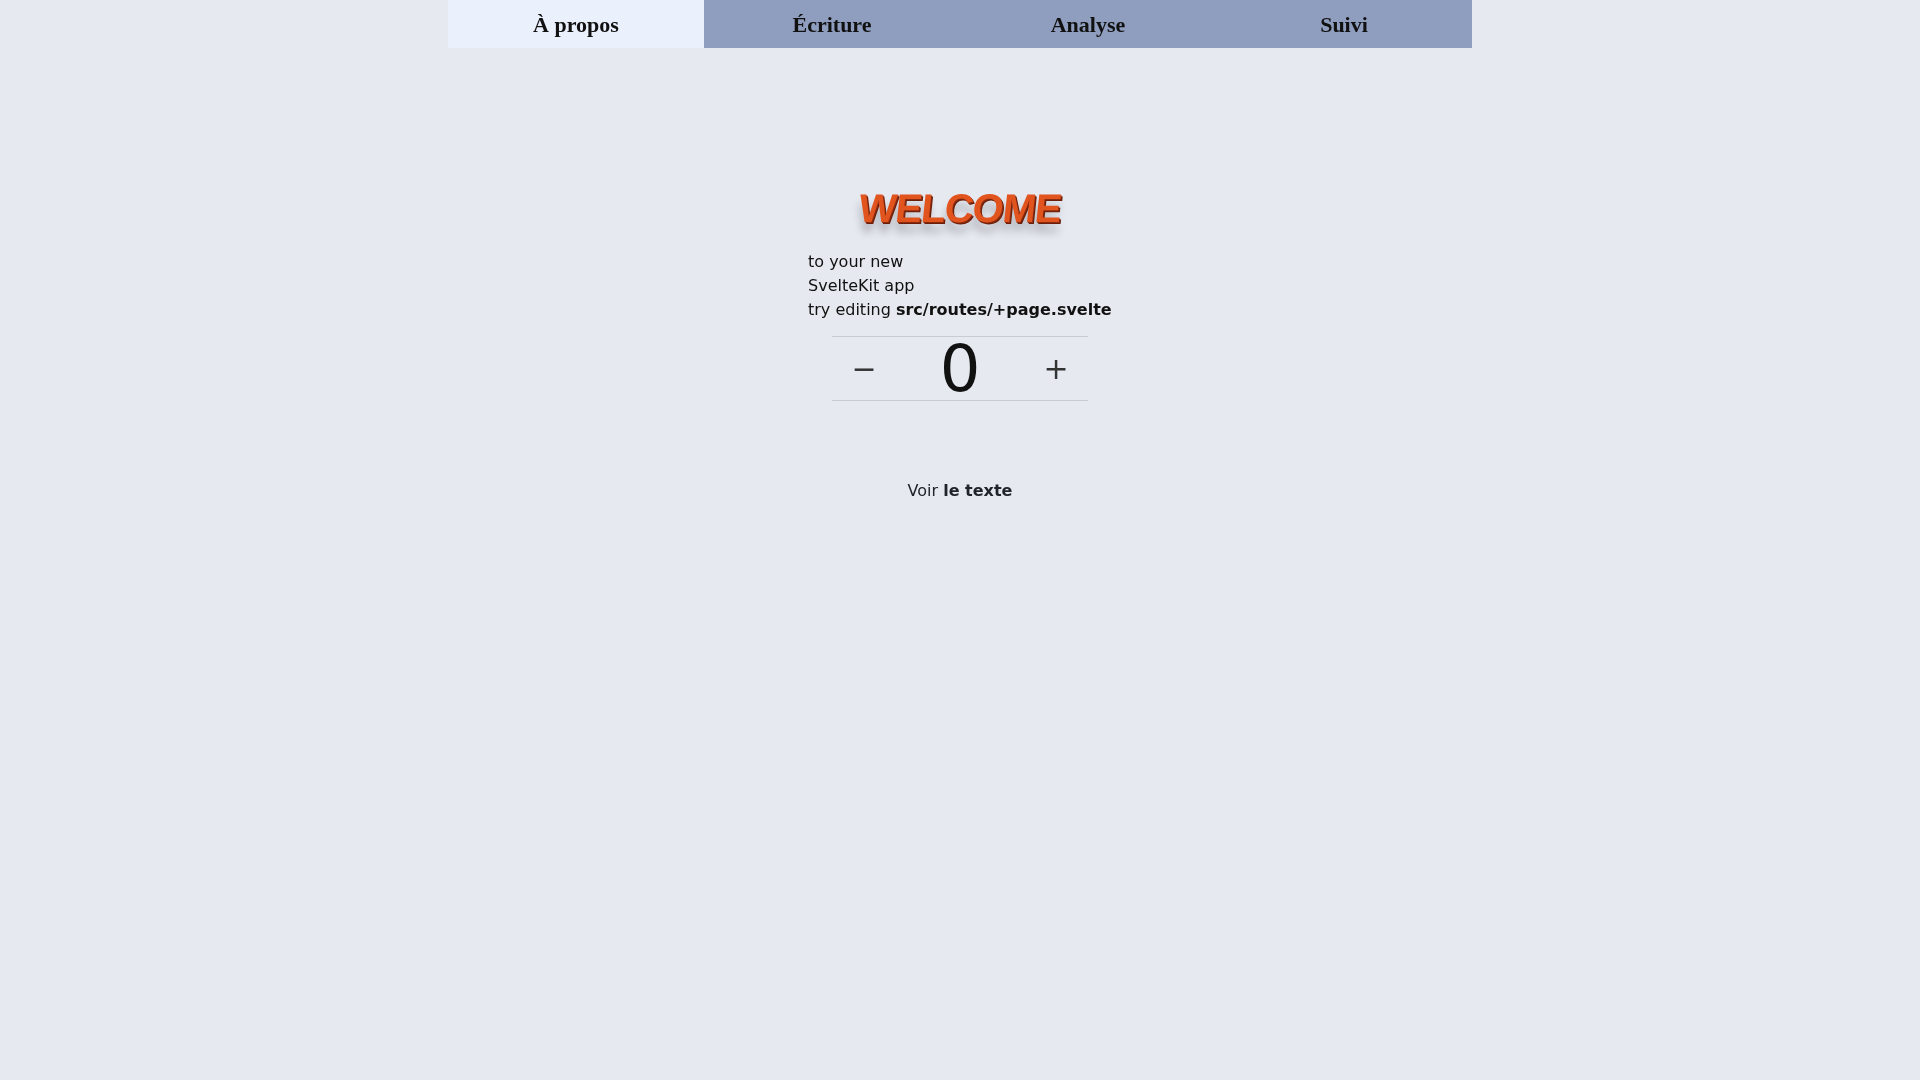  I want to click on view-text-link: Voir le texte, so click(960, 491).